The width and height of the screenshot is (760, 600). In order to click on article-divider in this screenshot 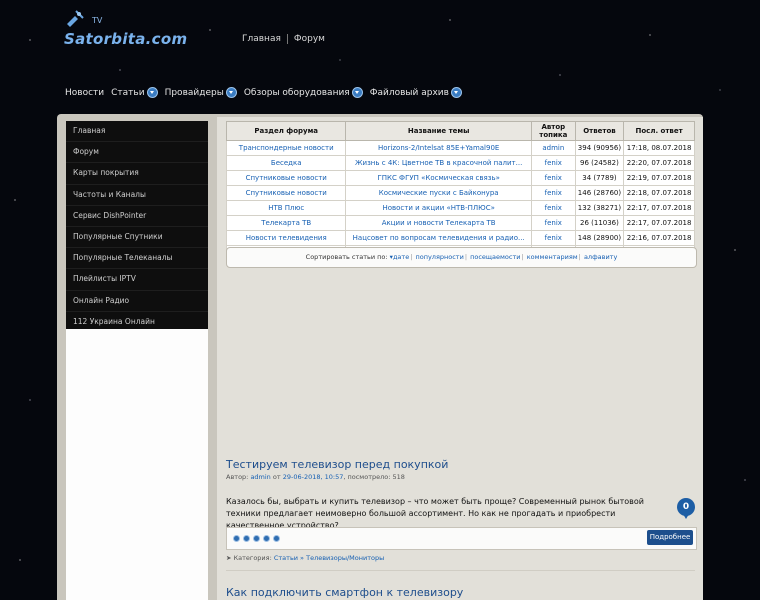, I will do `click(460, 570)`.